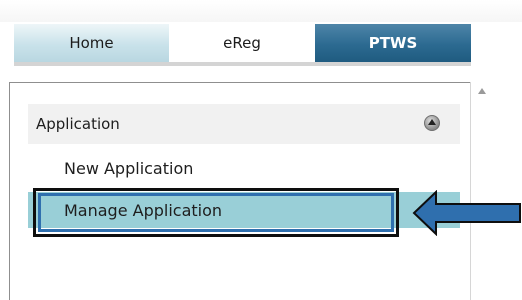  I want to click on tab-strip-filler, so click(496, 43).